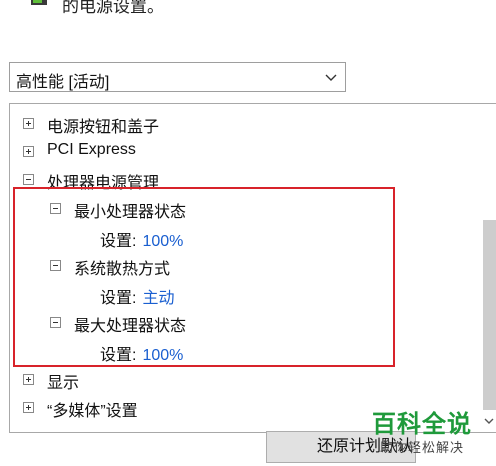 Image resolution: width=496 pixels, height=466 pixels. Describe the element at coordinates (489, 315) in the screenshot. I see `scrollbar-thumb` at that location.